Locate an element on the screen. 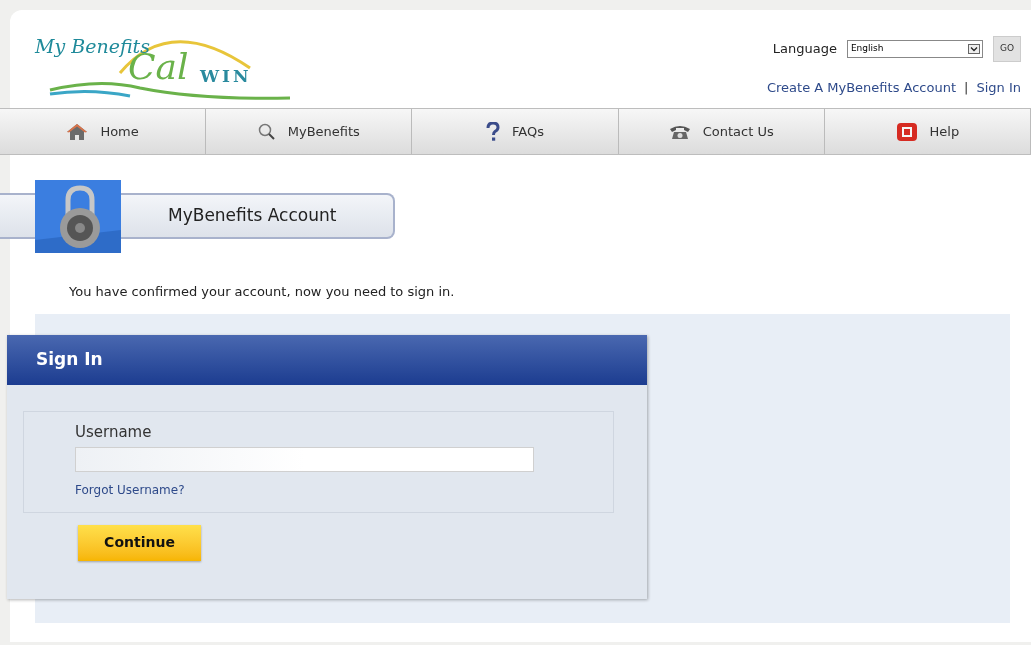 This screenshot has height=645, width=1031. telephone-icon is located at coordinates (679, 131).